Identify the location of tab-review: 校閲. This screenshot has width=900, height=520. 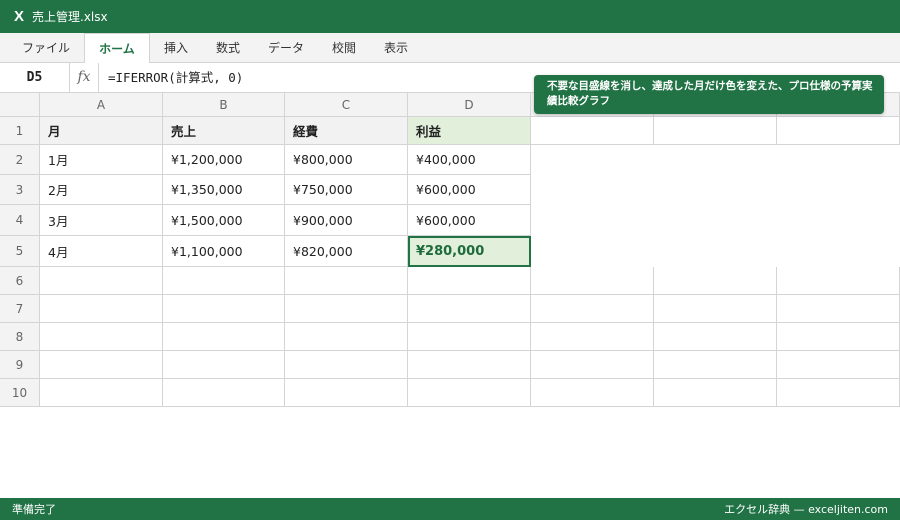
(344, 48).